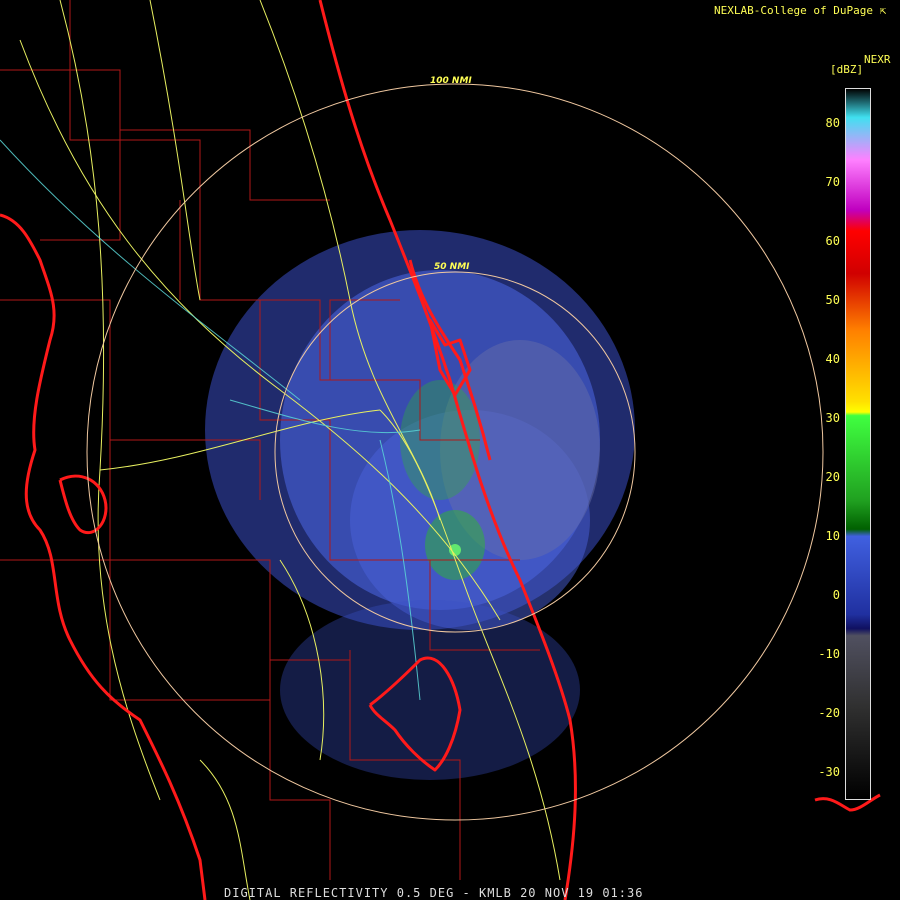 The width and height of the screenshot is (900, 900). What do you see at coordinates (858, 444) in the screenshot?
I see `reflectivity-colorbar` at bounding box center [858, 444].